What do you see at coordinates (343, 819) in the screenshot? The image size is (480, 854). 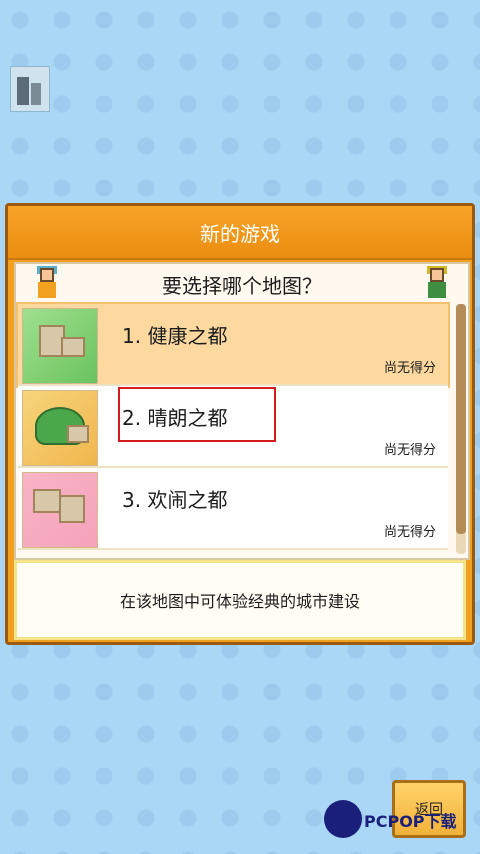 I see `pcpop-logo-icon` at bounding box center [343, 819].